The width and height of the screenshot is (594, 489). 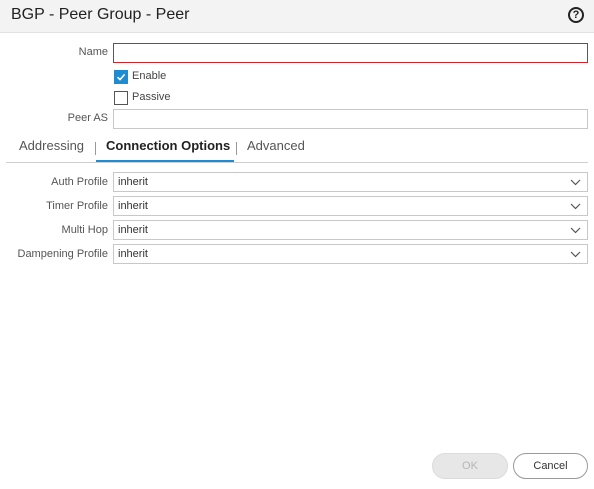 I want to click on name-label: Name, so click(x=93, y=52).